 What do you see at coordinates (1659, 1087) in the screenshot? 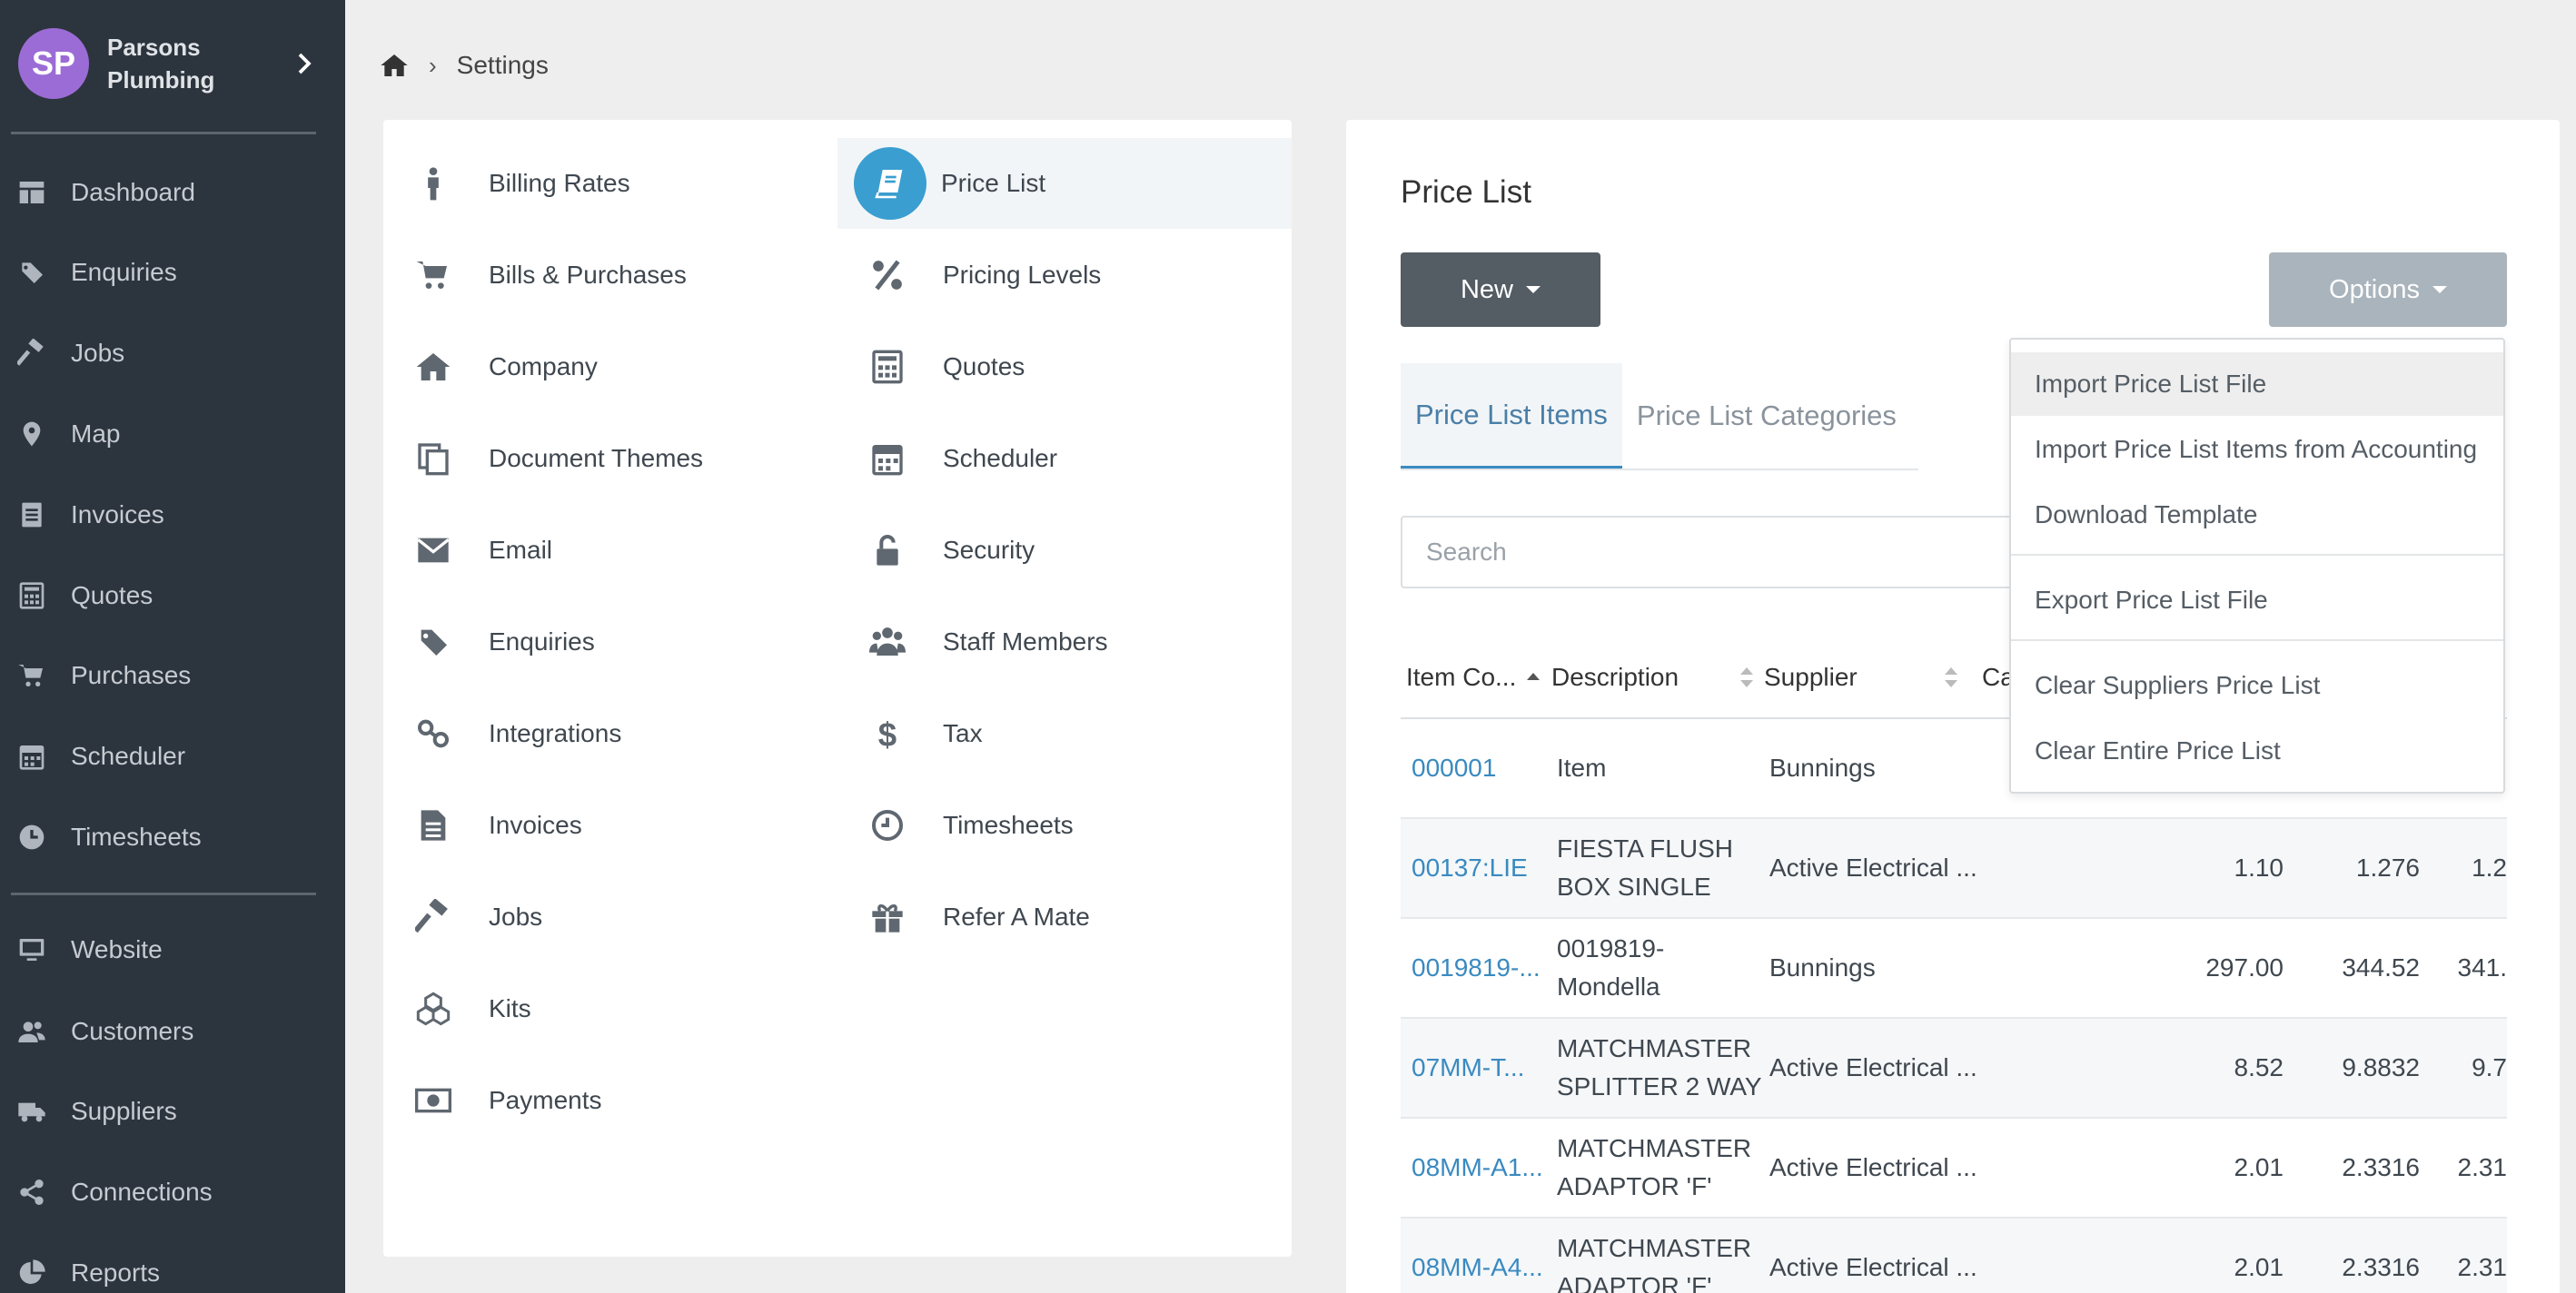
I see `description-line: SPLITTER 2 WAY` at bounding box center [1659, 1087].